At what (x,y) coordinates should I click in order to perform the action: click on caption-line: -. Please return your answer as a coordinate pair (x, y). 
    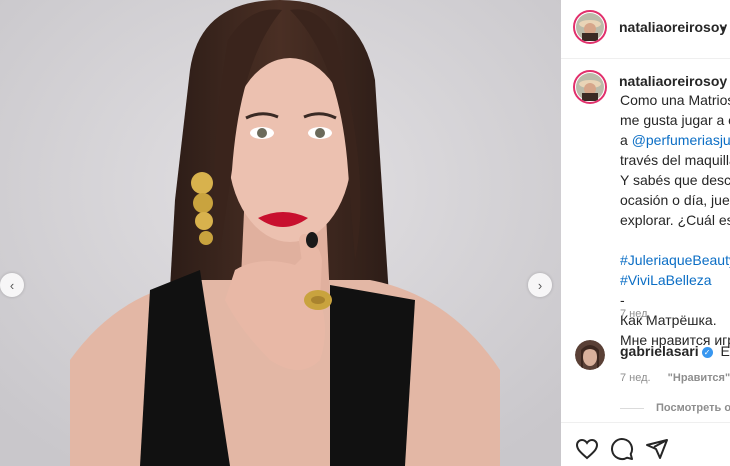
    Looking at the image, I should click on (622, 300).